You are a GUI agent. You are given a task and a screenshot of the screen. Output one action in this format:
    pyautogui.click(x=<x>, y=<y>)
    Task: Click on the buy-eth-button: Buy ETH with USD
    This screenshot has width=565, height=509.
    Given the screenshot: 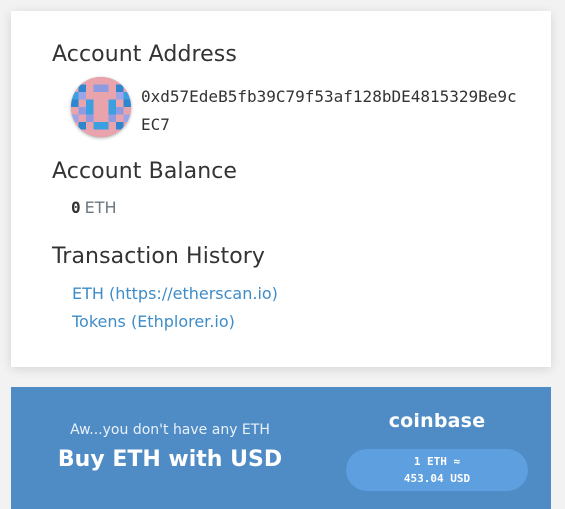 What is the action you would take?
    pyautogui.click(x=170, y=459)
    